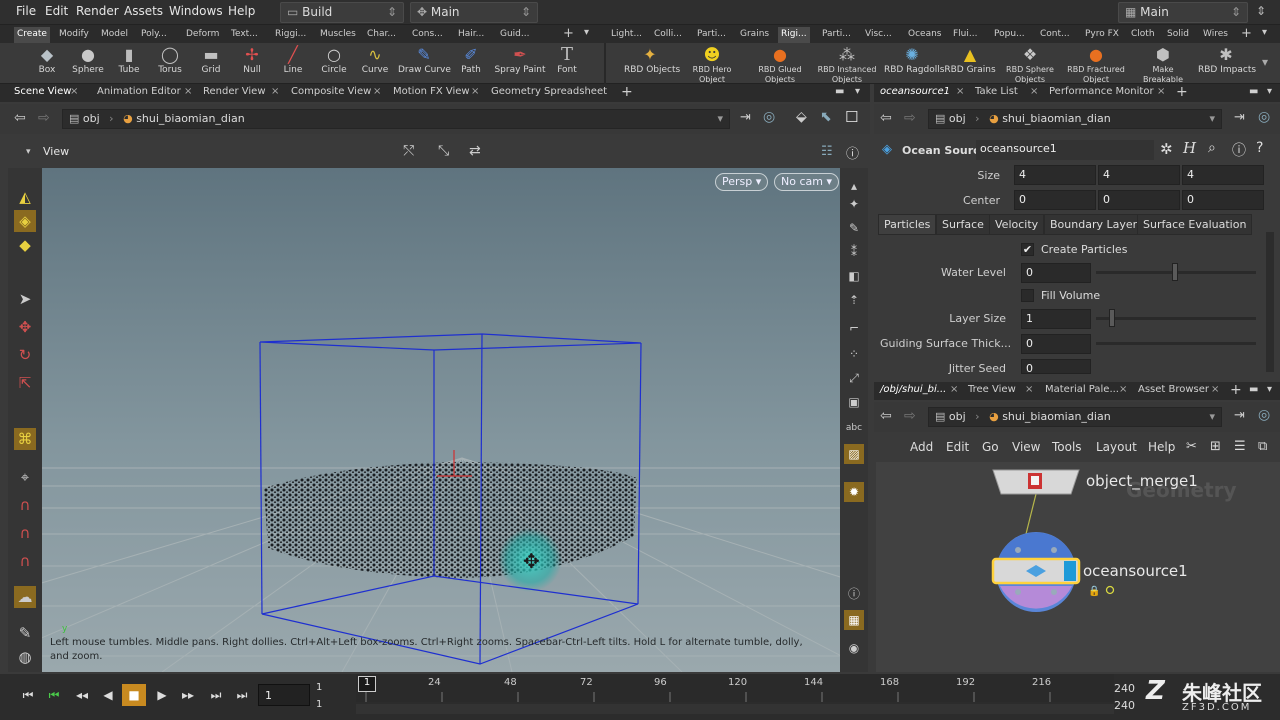 The width and height of the screenshot is (1280, 720). What do you see at coordinates (1195, 224) in the screenshot?
I see `subtab-surface-evaluation: Surface Evaluation` at bounding box center [1195, 224].